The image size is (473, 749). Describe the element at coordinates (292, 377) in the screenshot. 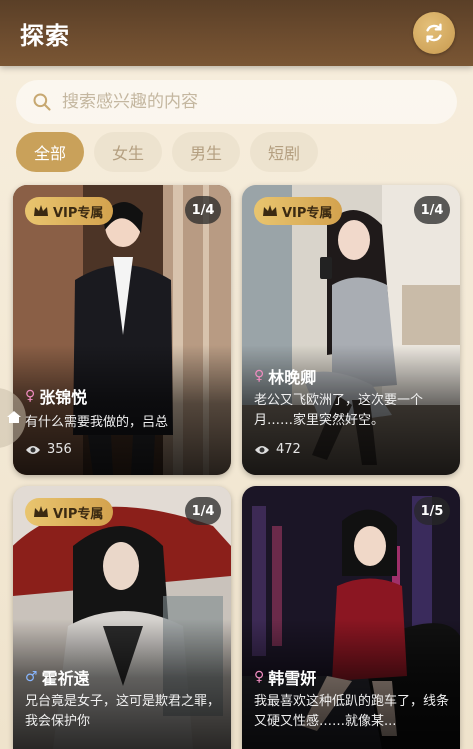

I see `character-name-text: 林晚卿` at that location.